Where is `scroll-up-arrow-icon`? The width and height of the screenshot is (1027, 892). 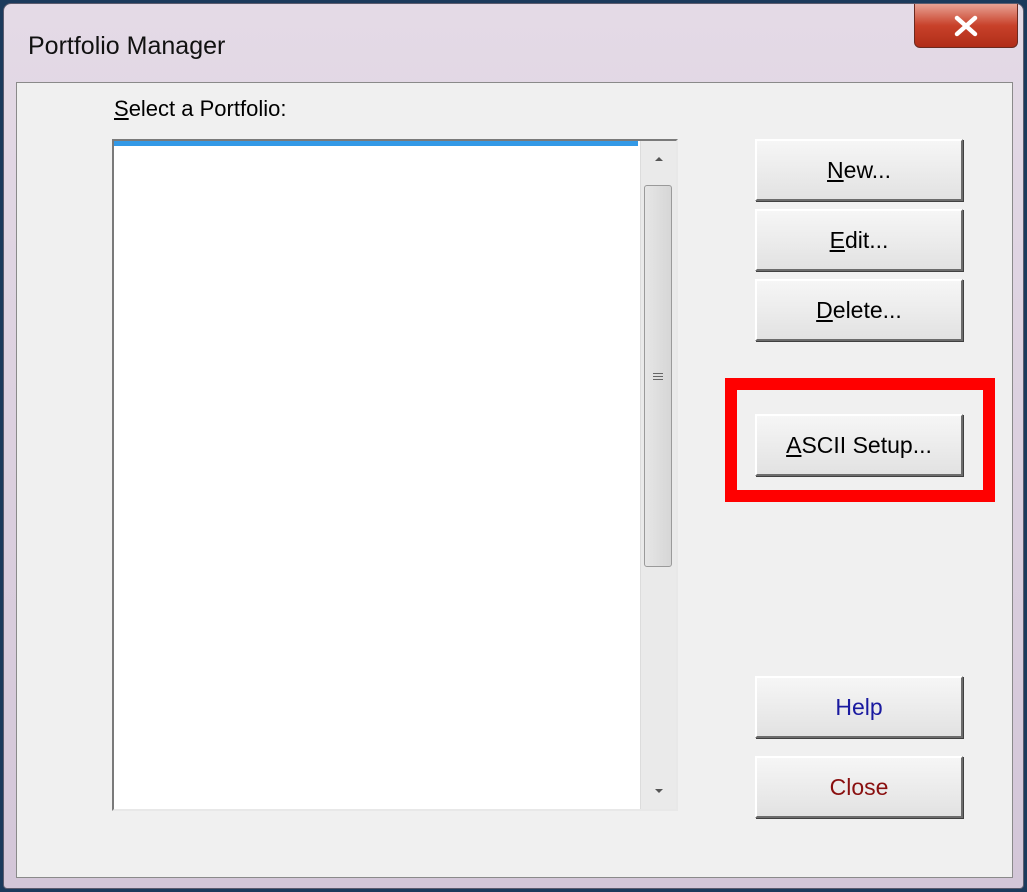
scroll-up-arrow-icon is located at coordinates (658, 159).